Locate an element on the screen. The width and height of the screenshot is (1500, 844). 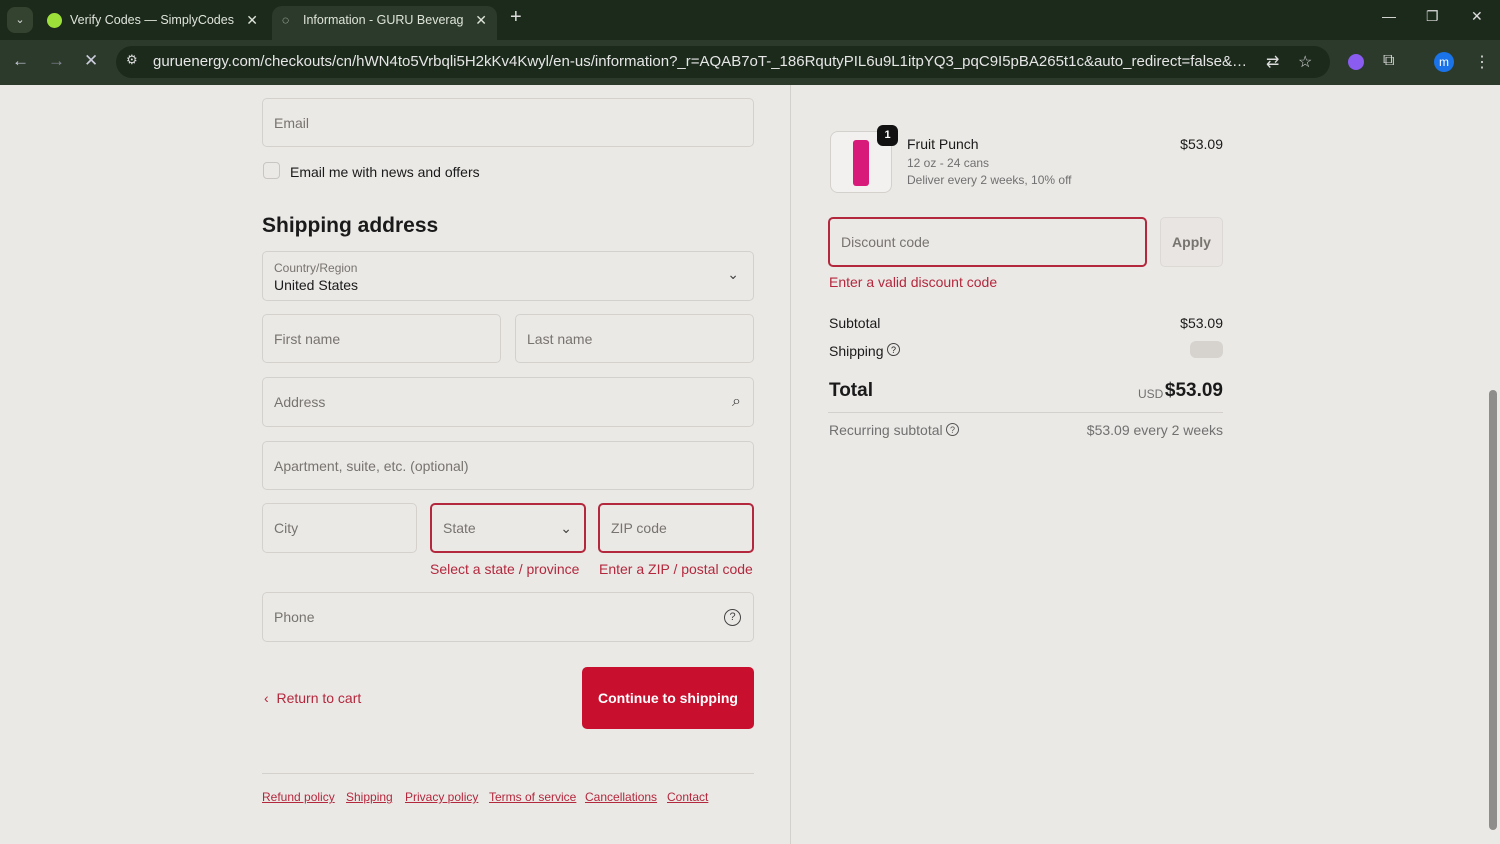
state-error: Select a state / province is located at coordinates (505, 569).